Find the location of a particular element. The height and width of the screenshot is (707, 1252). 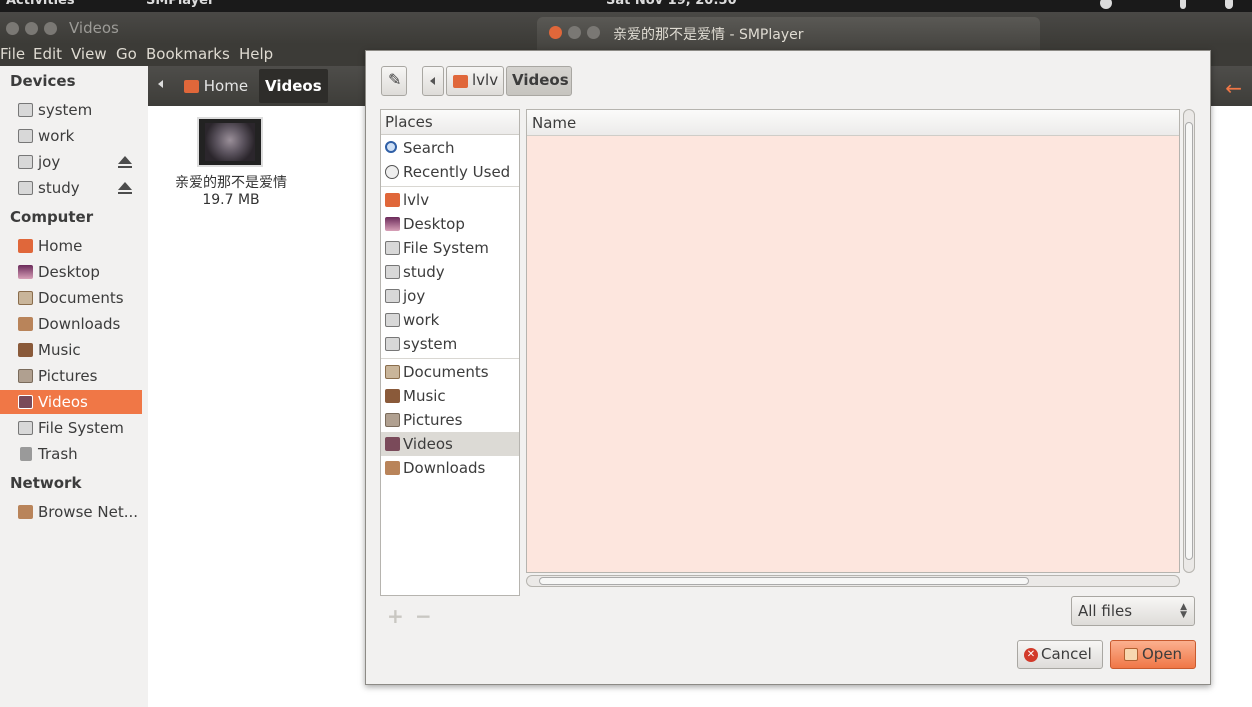

places-item-work: work is located at coordinates (450, 320).